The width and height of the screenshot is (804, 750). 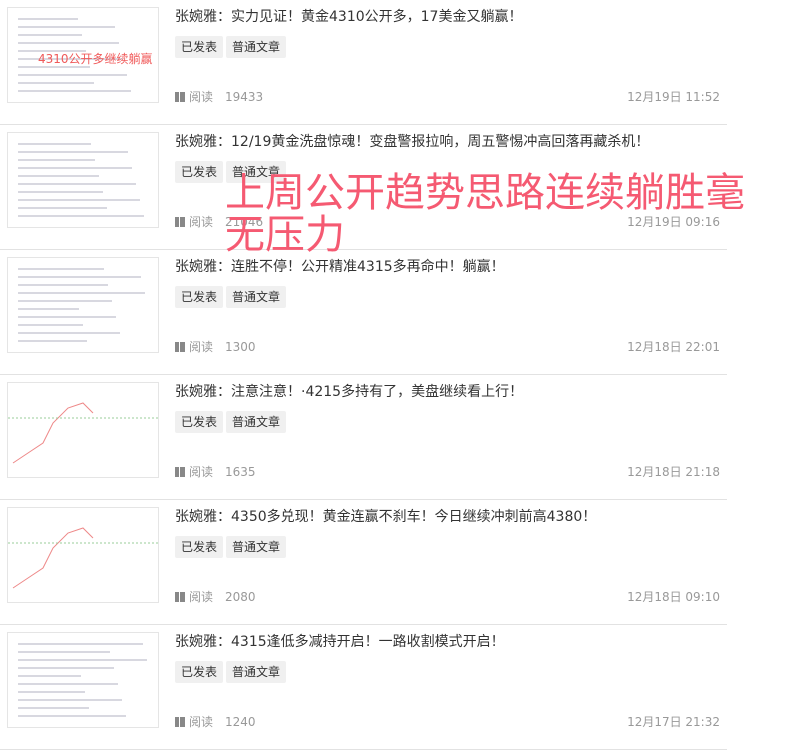 I want to click on article-title: 张婉雅：连胜不停！公开精准4315多再命中！躺赢！, so click(x=340, y=266).